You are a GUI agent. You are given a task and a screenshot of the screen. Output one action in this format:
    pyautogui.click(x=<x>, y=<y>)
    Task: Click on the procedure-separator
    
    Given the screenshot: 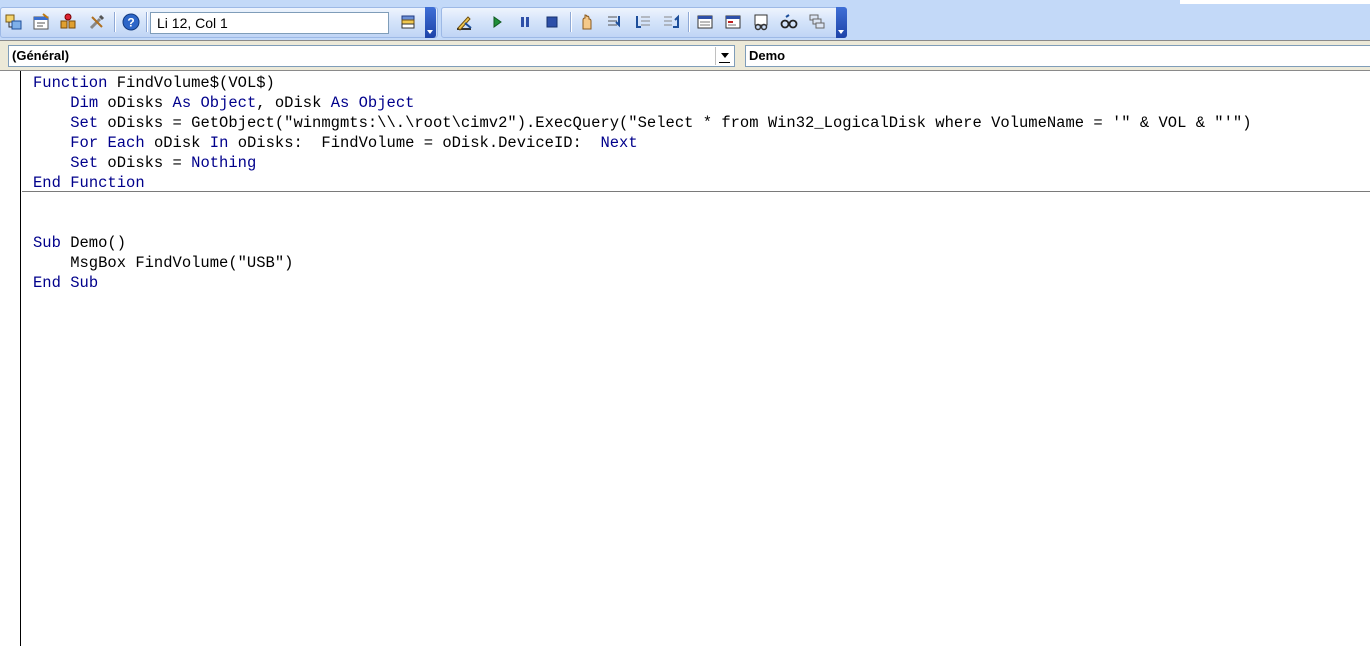 What is the action you would take?
    pyautogui.click(x=696, y=191)
    